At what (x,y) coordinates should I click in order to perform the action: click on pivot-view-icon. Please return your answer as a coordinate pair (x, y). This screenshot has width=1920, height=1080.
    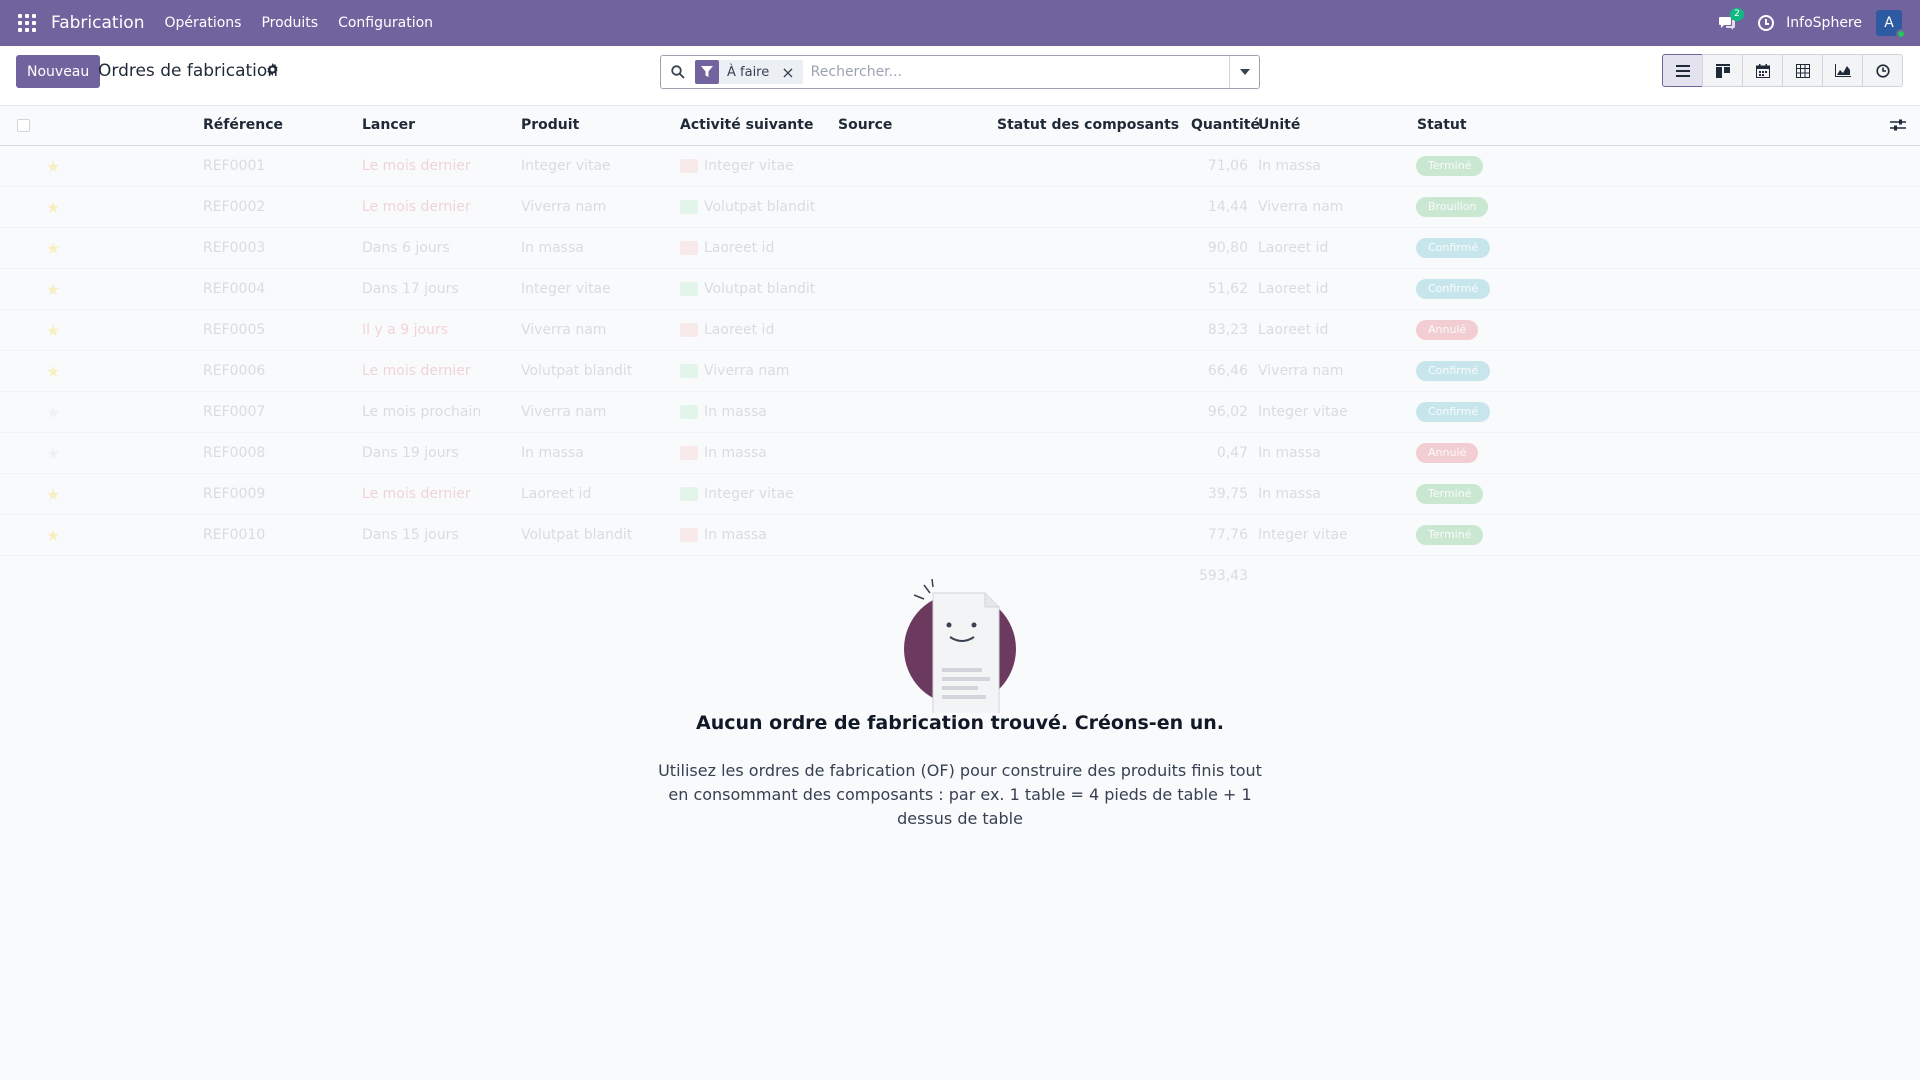
    Looking at the image, I should click on (1802, 70).